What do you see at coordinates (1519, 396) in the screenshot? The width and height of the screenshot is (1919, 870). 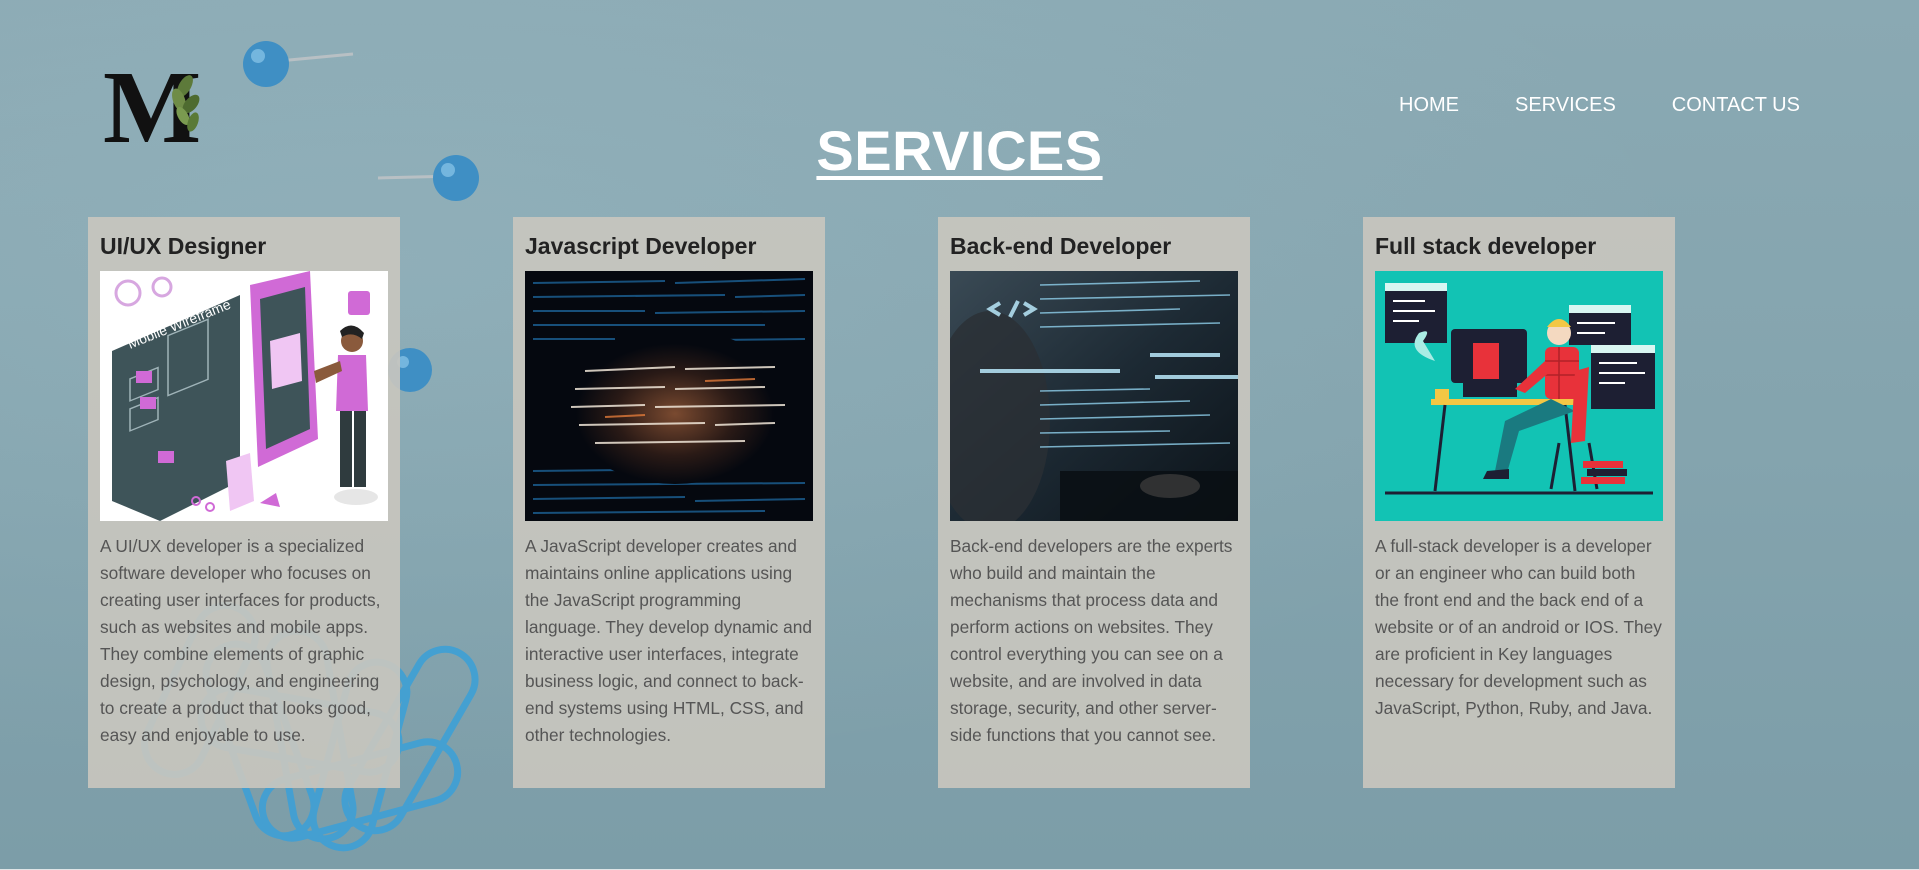 I see `fullstack-illustration` at bounding box center [1519, 396].